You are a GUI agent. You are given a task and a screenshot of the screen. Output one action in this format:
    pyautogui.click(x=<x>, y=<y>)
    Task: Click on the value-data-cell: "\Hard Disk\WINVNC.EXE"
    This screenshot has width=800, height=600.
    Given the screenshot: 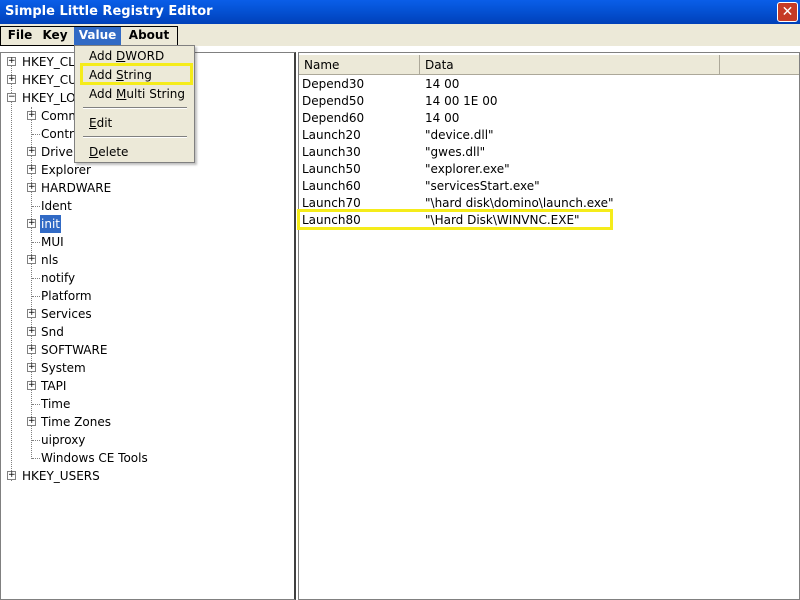 What is the action you would take?
    pyautogui.click(x=502, y=220)
    